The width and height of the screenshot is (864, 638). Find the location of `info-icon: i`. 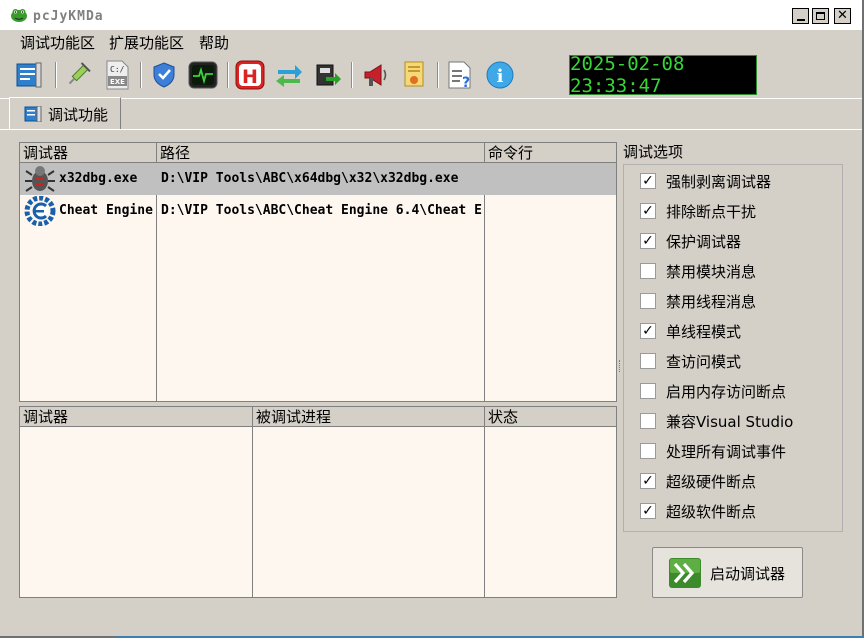

info-icon: i is located at coordinates (500, 75).